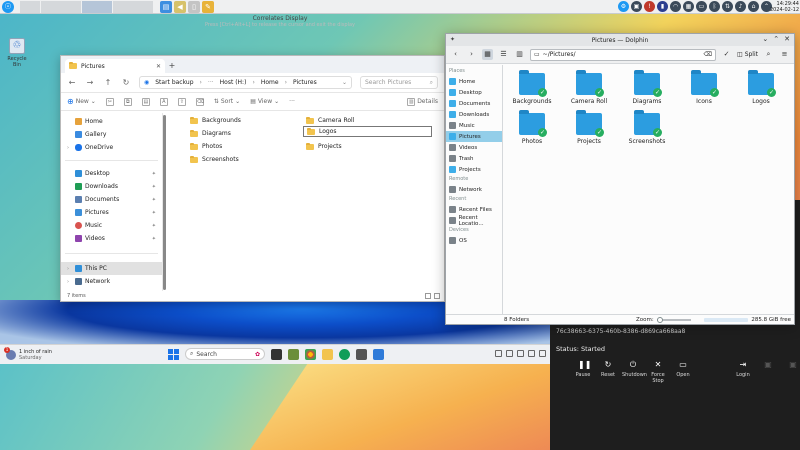 The height and width of the screenshot is (450, 800). I want to click on new-button: ⊕ New ⌄, so click(81, 101).